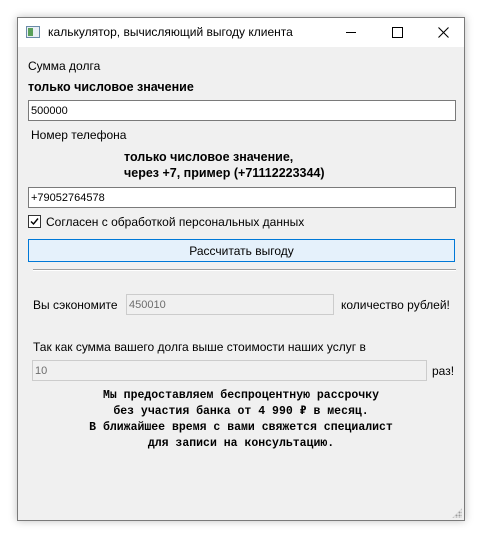  I want to click on savings-prefix: Вы сэкономите, so click(75, 305).